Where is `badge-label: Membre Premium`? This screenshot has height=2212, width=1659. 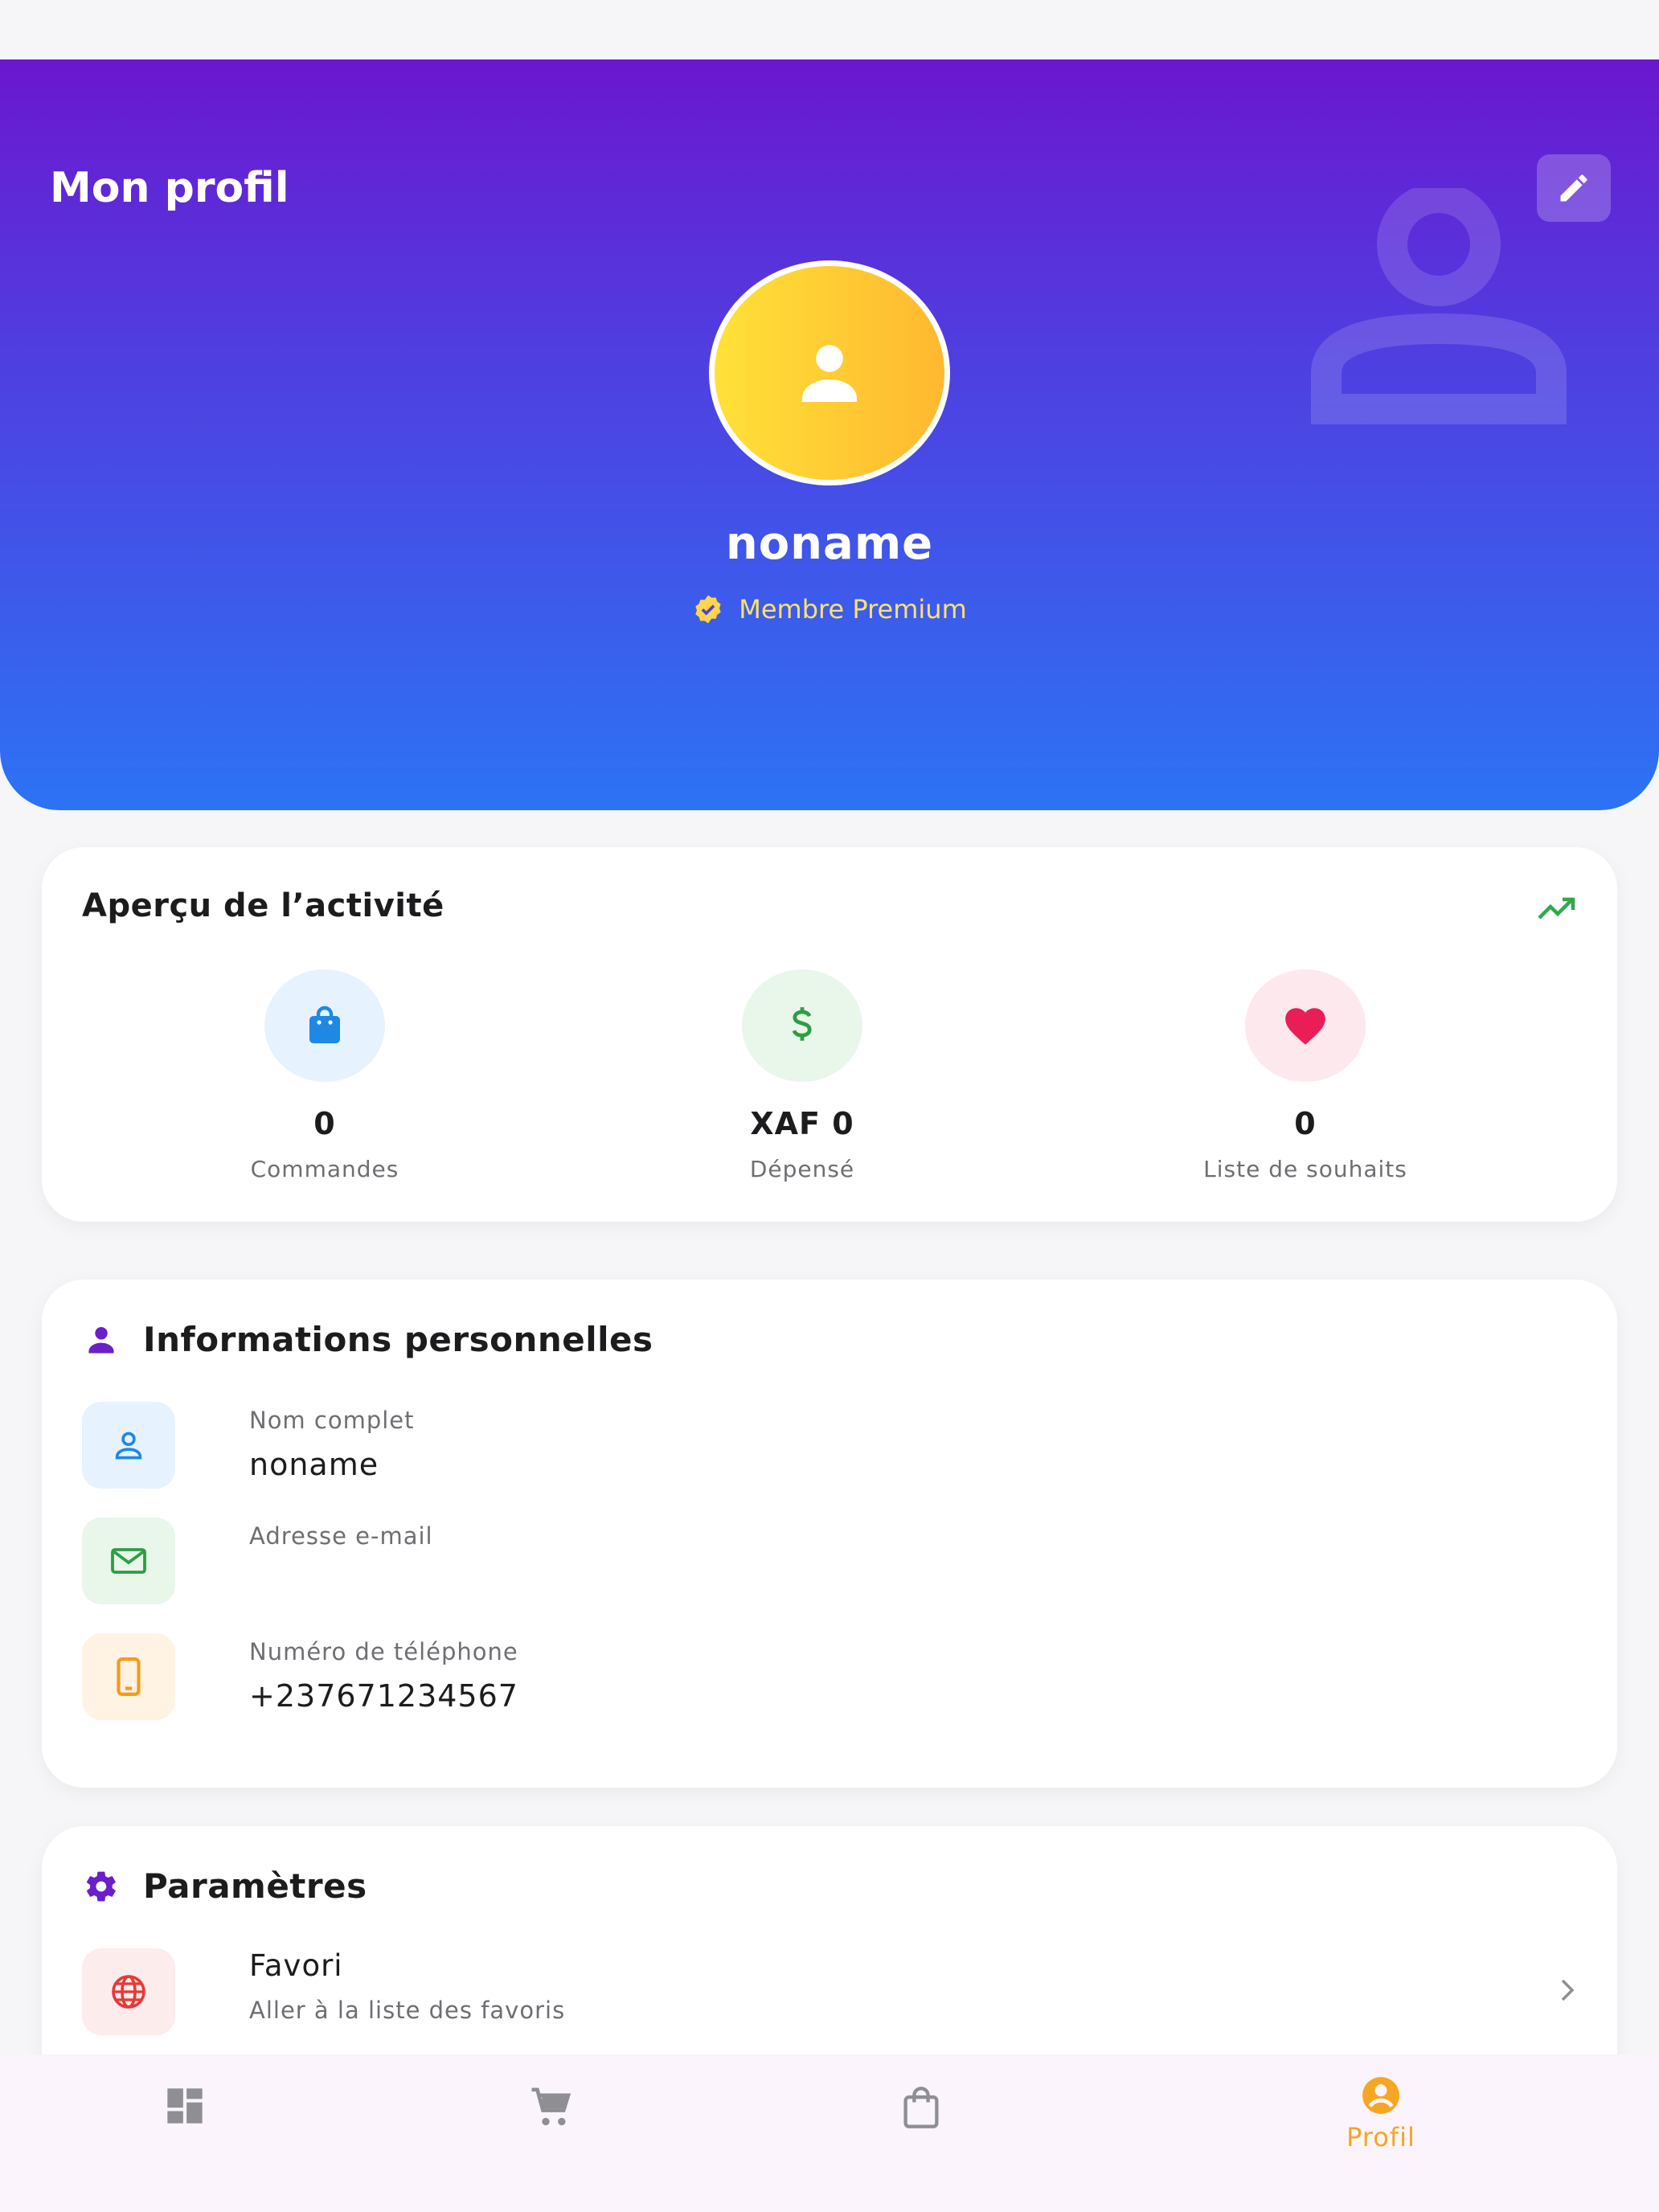 badge-label: Membre Premium is located at coordinates (853, 609).